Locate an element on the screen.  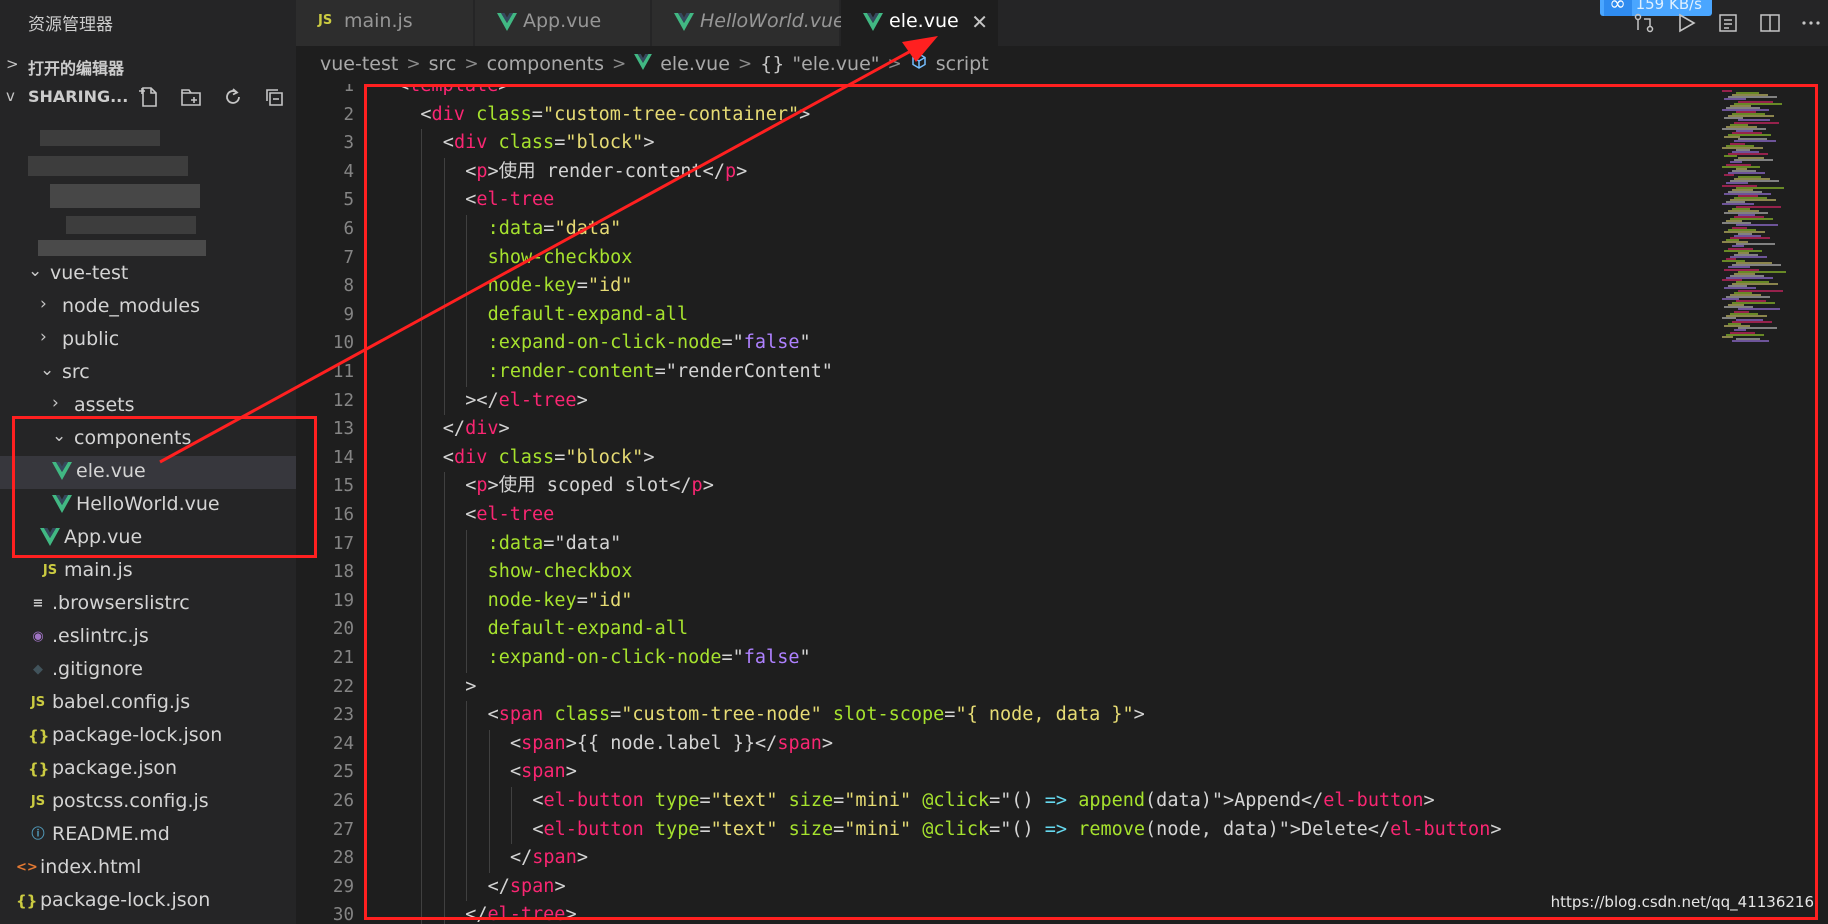
config-file-icon: ≡ is located at coordinates (38, 603).